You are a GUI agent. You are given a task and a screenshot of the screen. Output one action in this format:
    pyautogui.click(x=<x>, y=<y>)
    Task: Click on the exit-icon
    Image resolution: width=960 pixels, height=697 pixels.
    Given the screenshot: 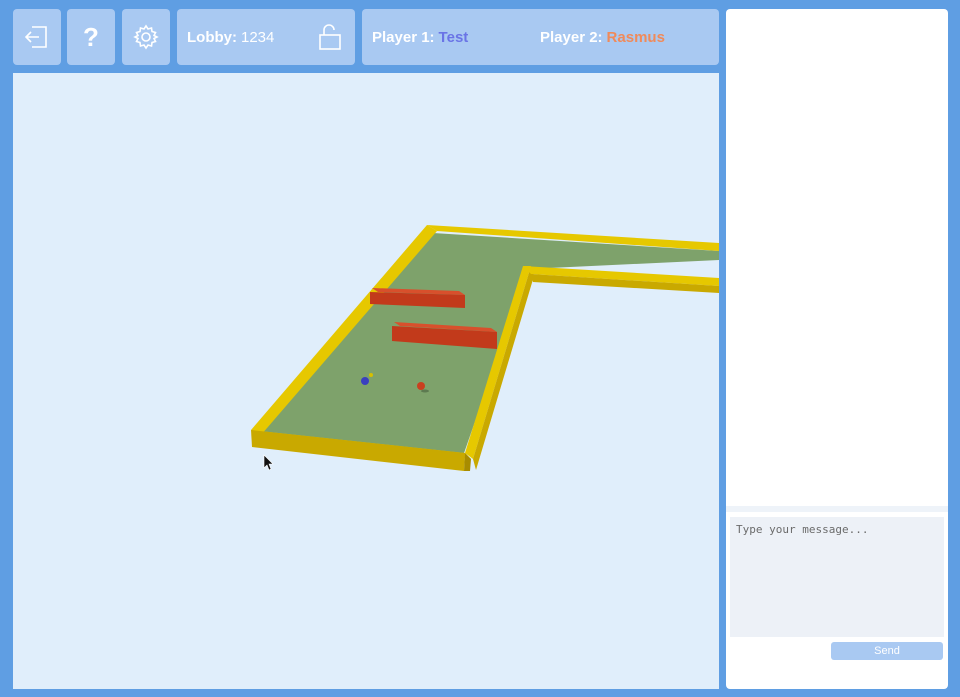 What is the action you would take?
    pyautogui.click(x=35, y=37)
    